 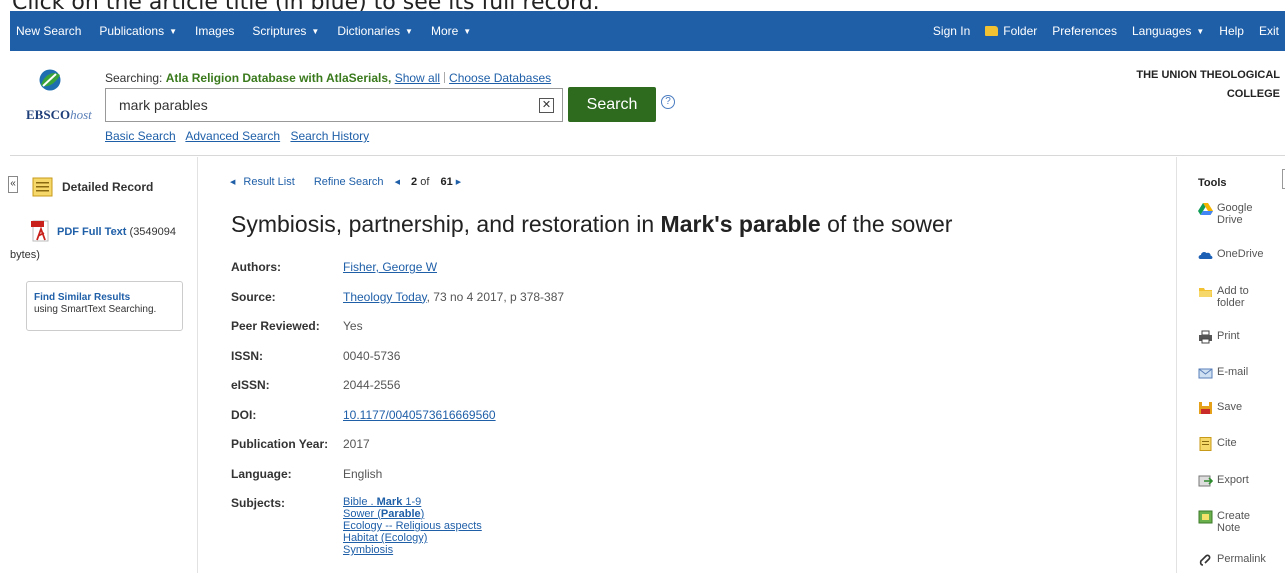 I want to click on tool-create-note: Create Note, so click(x=1224, y=522).